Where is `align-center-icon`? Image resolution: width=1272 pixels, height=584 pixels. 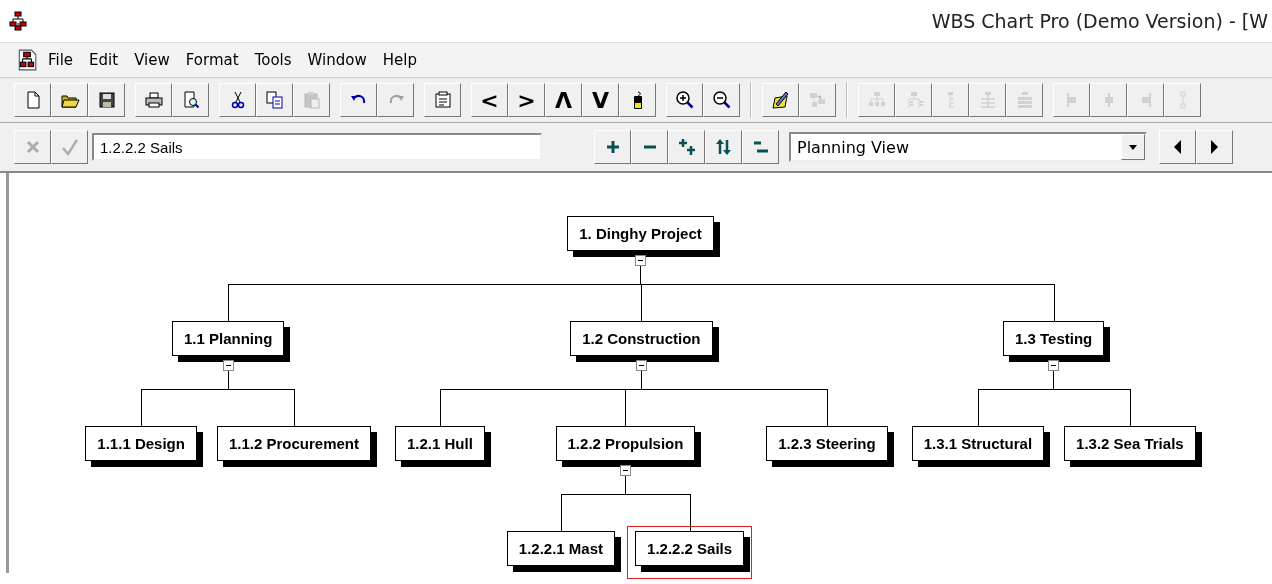
align-center-icon is located at coordinates (1108, 100).